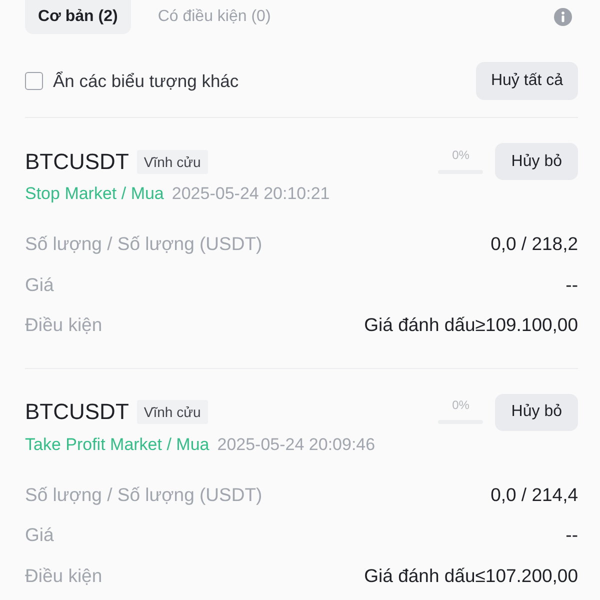  What do you see at coordinates (296, 444) in the screenshot?
I see `order-time: 2025-05-24 20:09:46` at bounding box center [296, 444].